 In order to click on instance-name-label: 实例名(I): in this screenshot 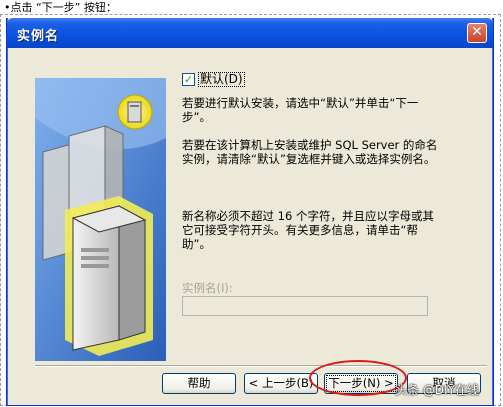, I will do `click(207, 288)`.